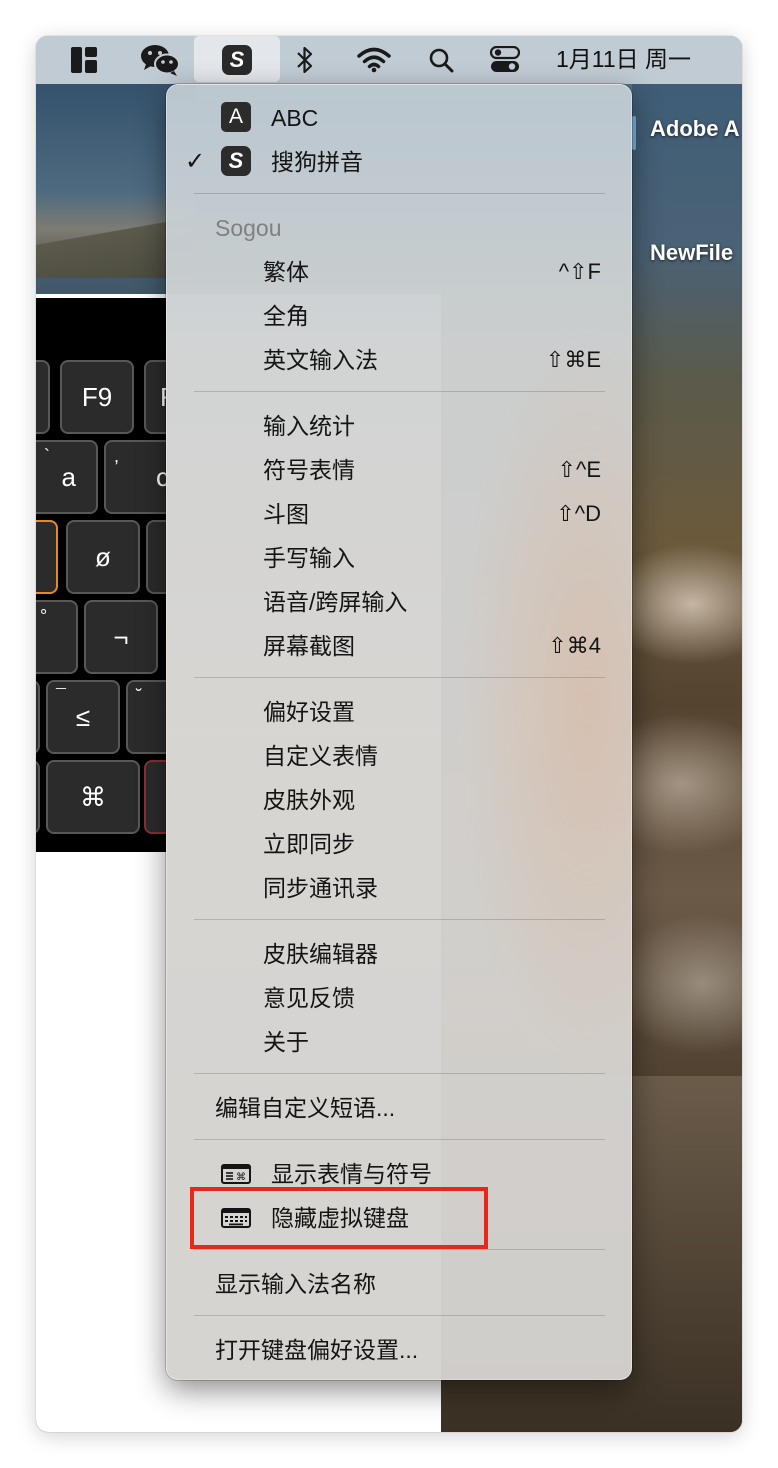  Describe the element at coordinates (400, 800) in the screenshot. I see `menu-item-skin-appearance: 皮肤外观` at that location.